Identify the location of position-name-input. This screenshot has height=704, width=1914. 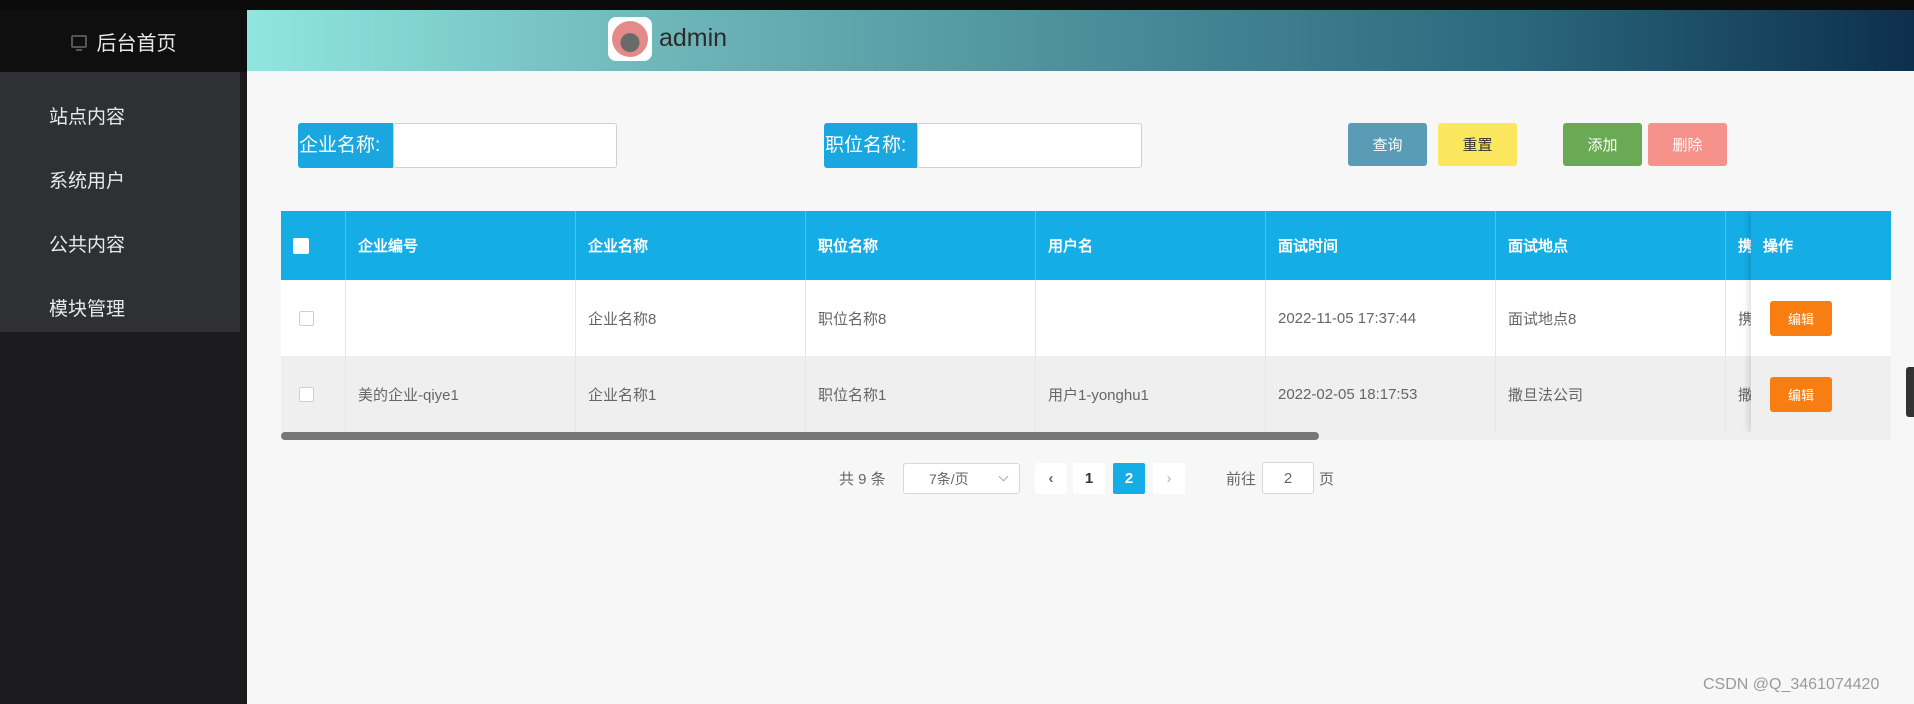
(1029, 145).